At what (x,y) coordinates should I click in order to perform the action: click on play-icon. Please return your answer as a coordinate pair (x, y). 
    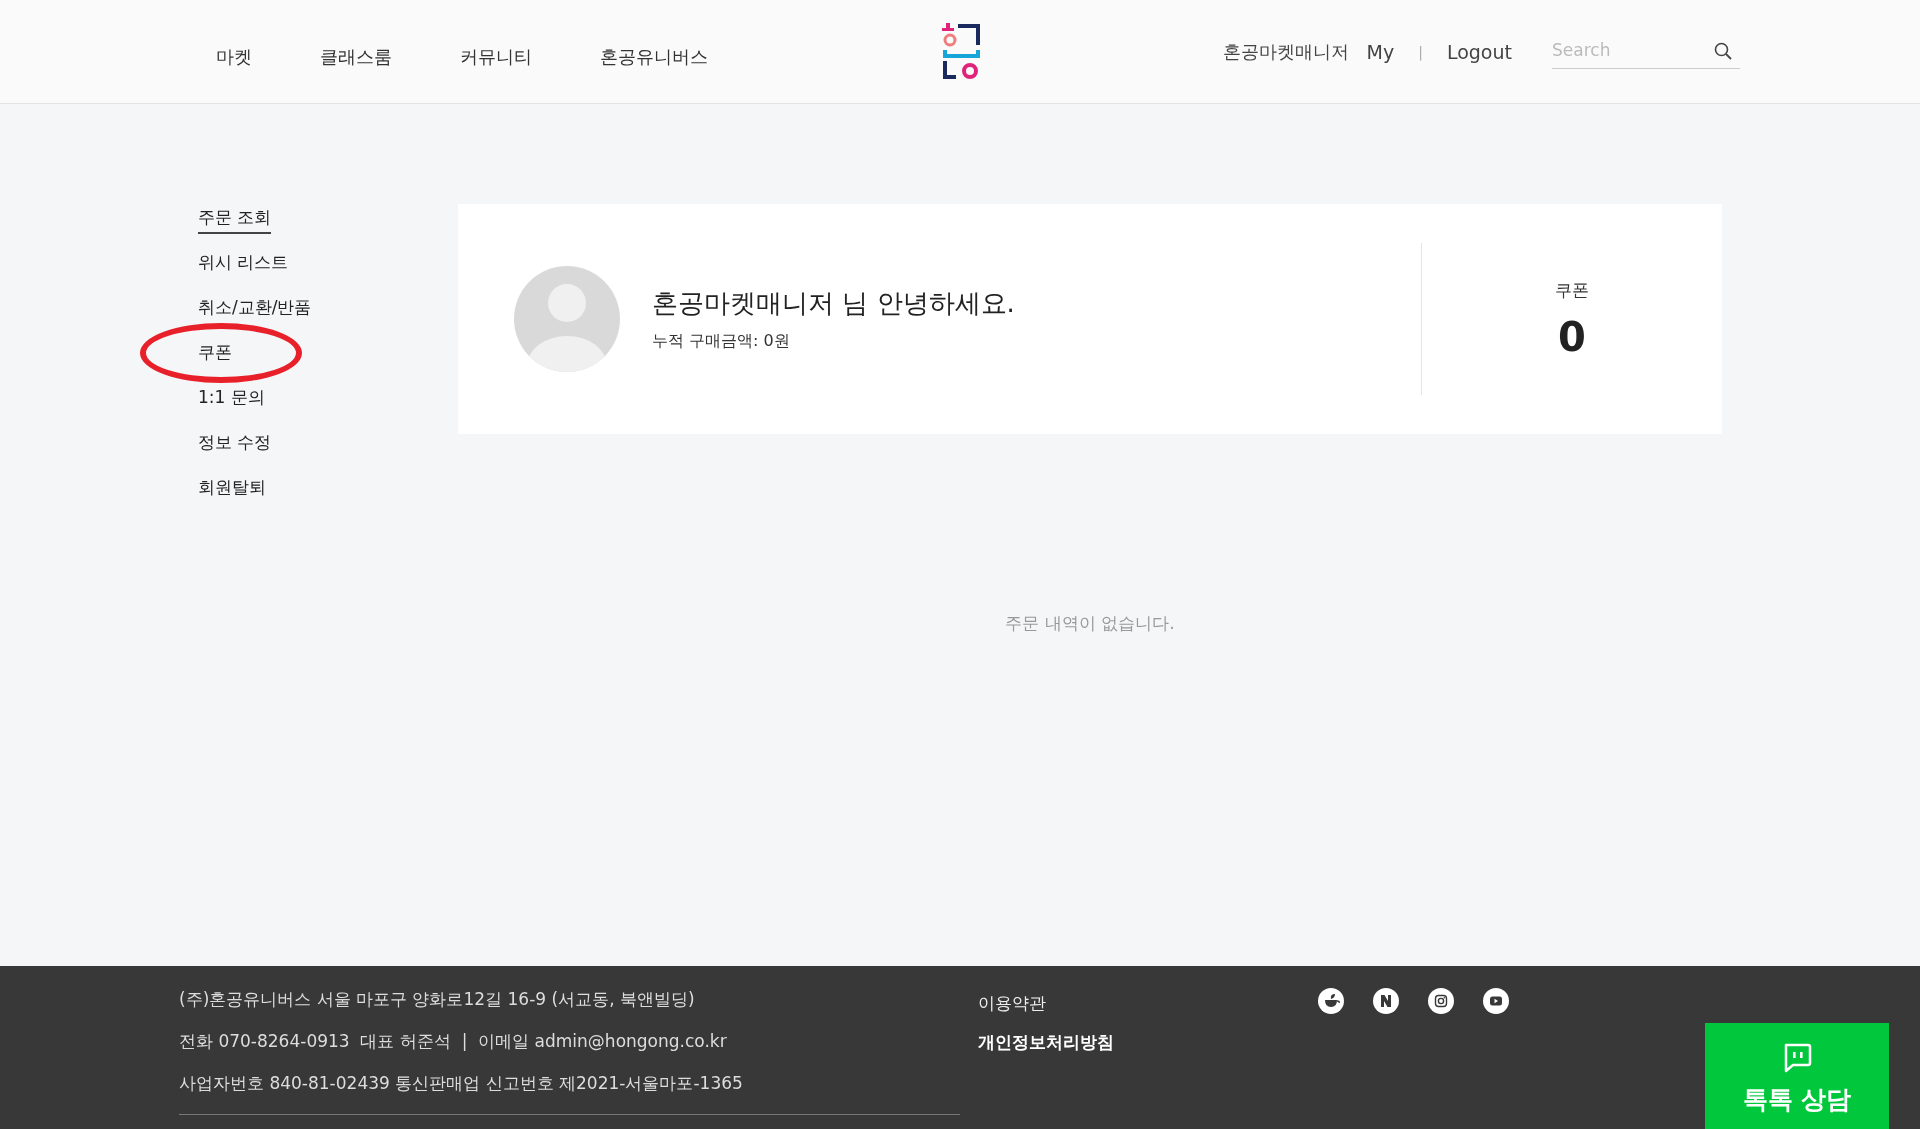
    Looking at the image, I should click on (1496, 1001).